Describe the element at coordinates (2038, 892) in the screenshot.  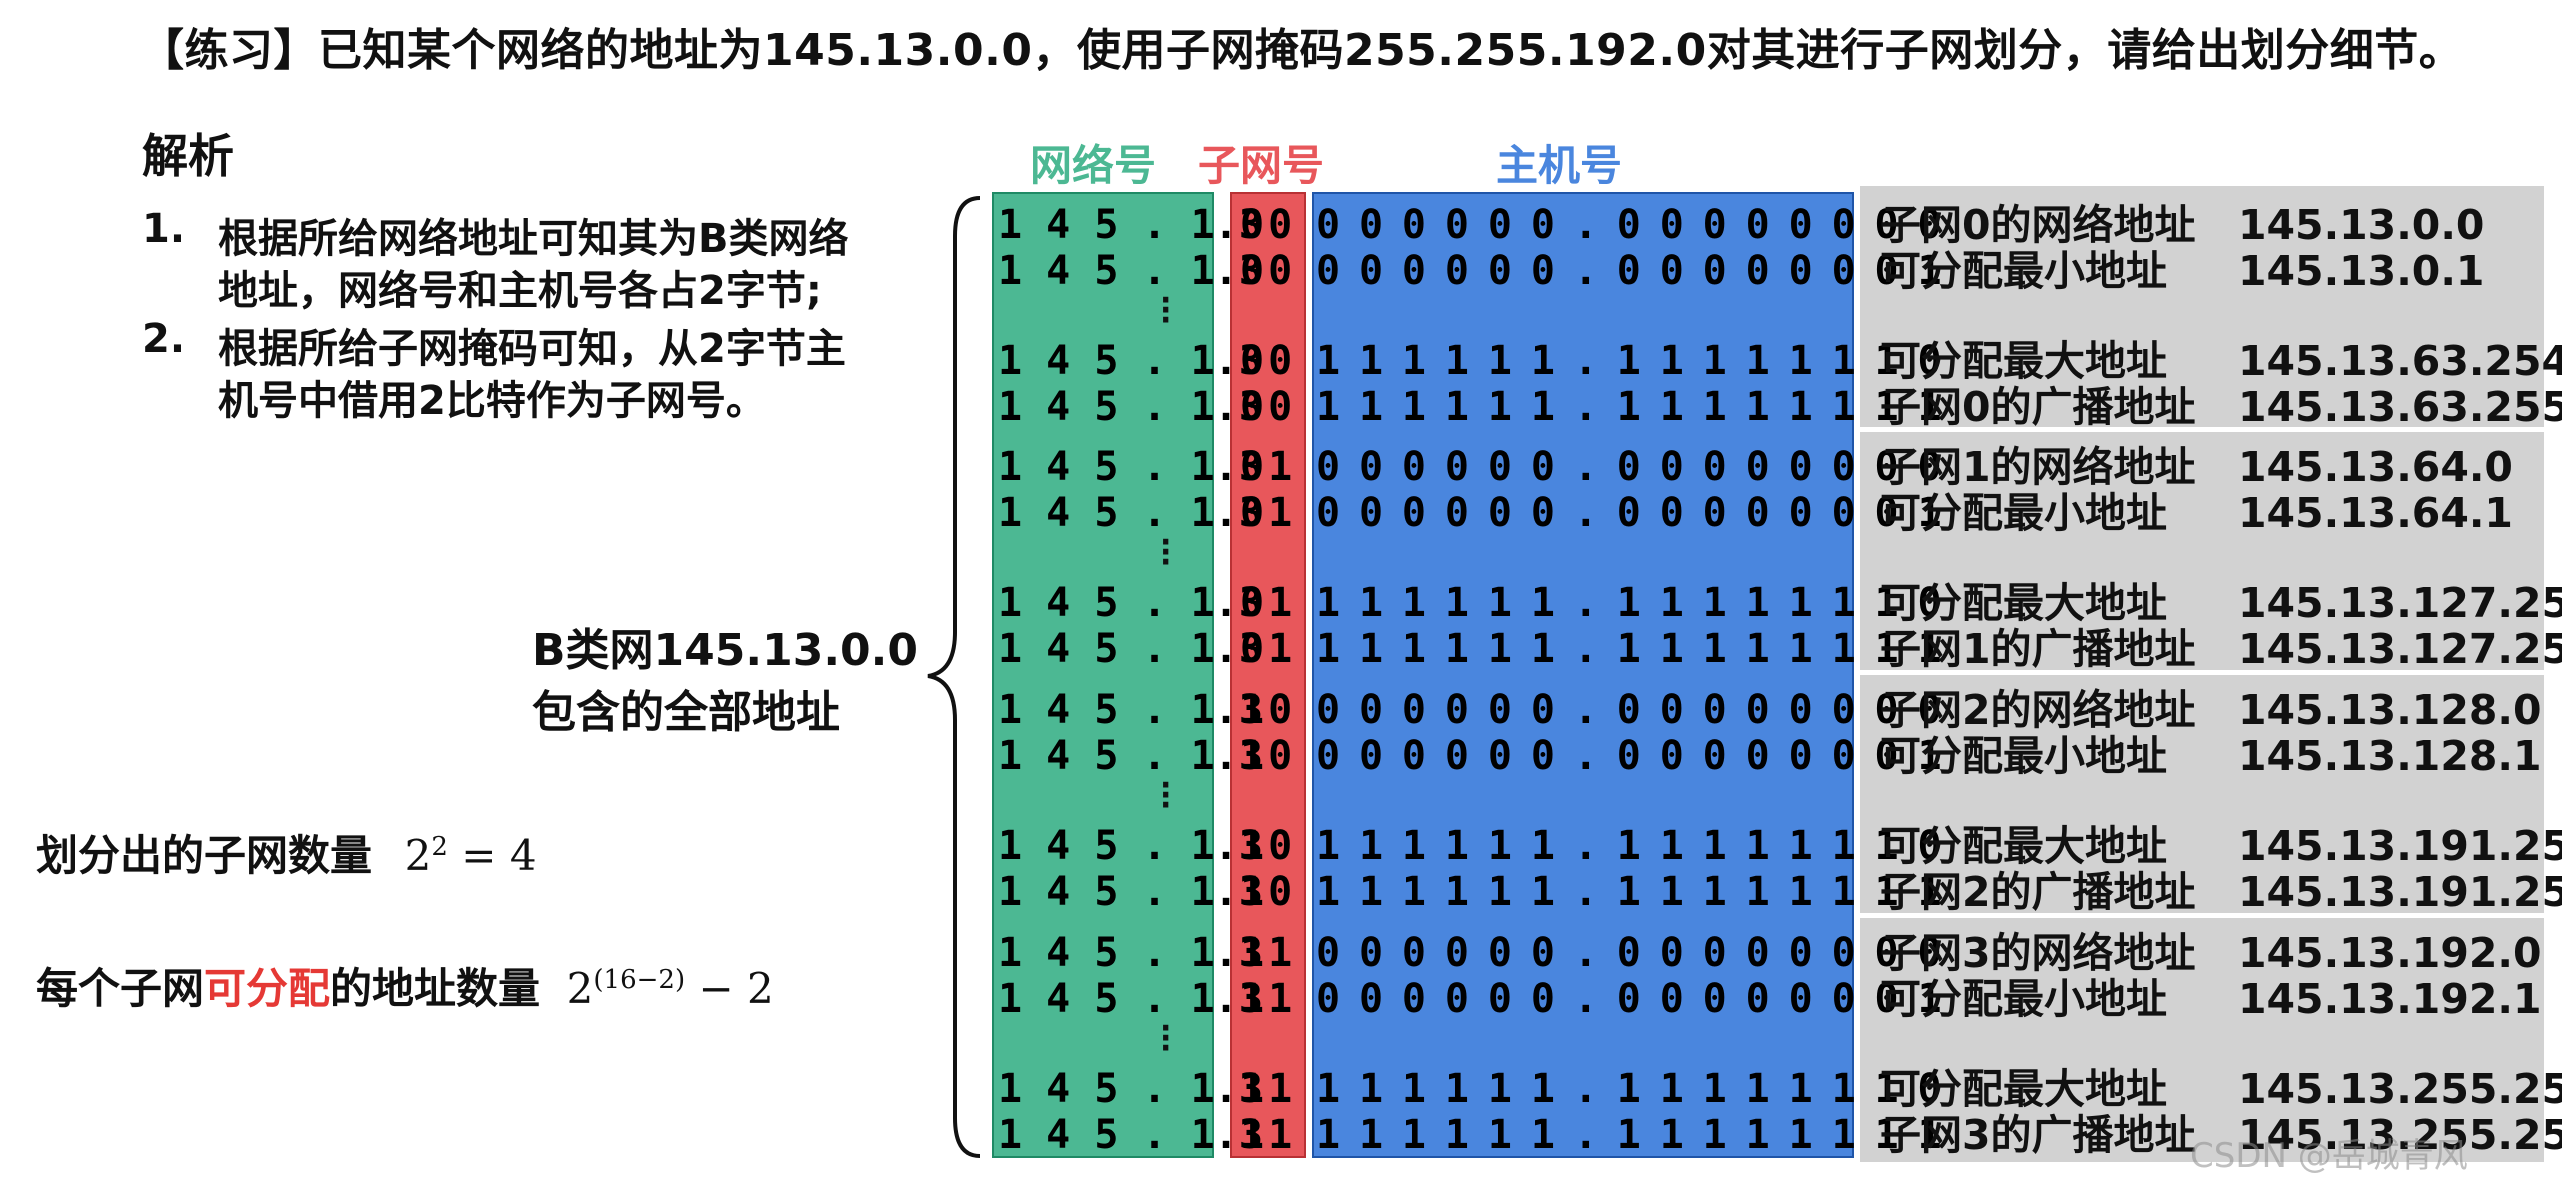
I see `address-label: 子网2的广播地址` at that location.